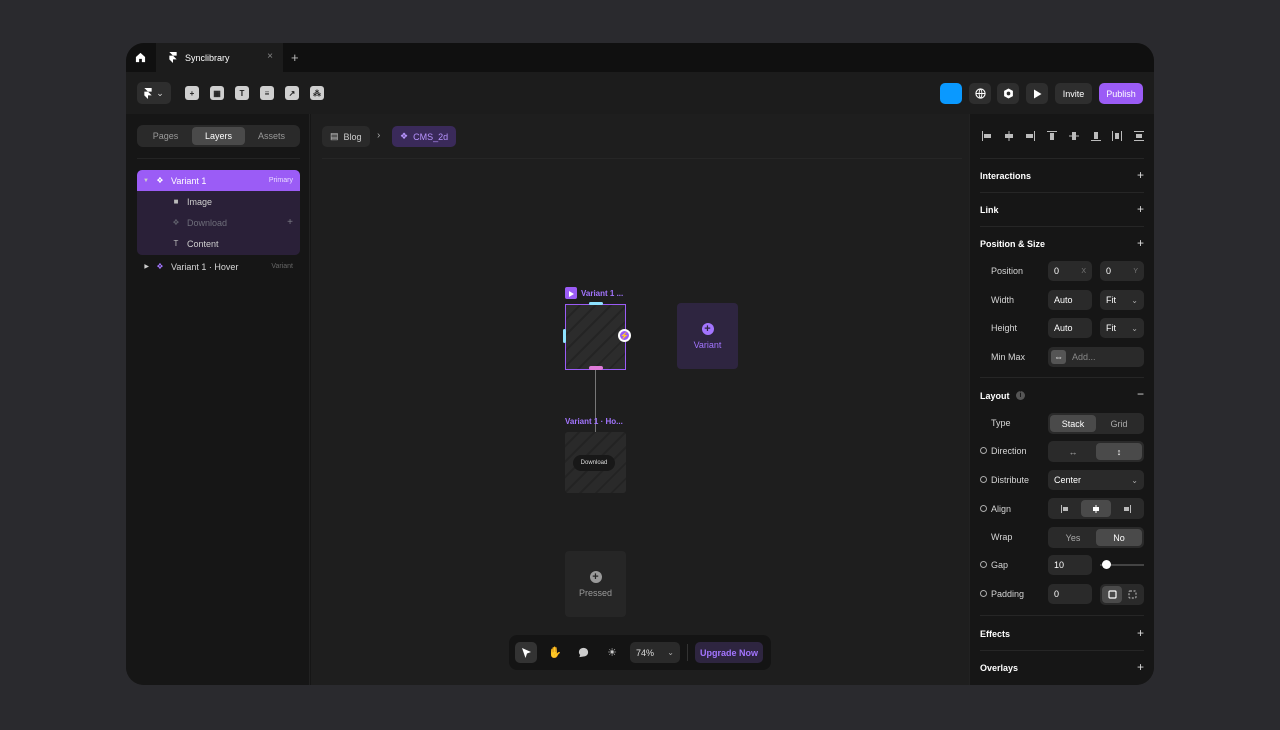 Image resolution: width=1280 pixels, height=730 pixels. Describe the element at coordinates (983, 593) in the screenshot. I see `padding-variable-dot` at that location.